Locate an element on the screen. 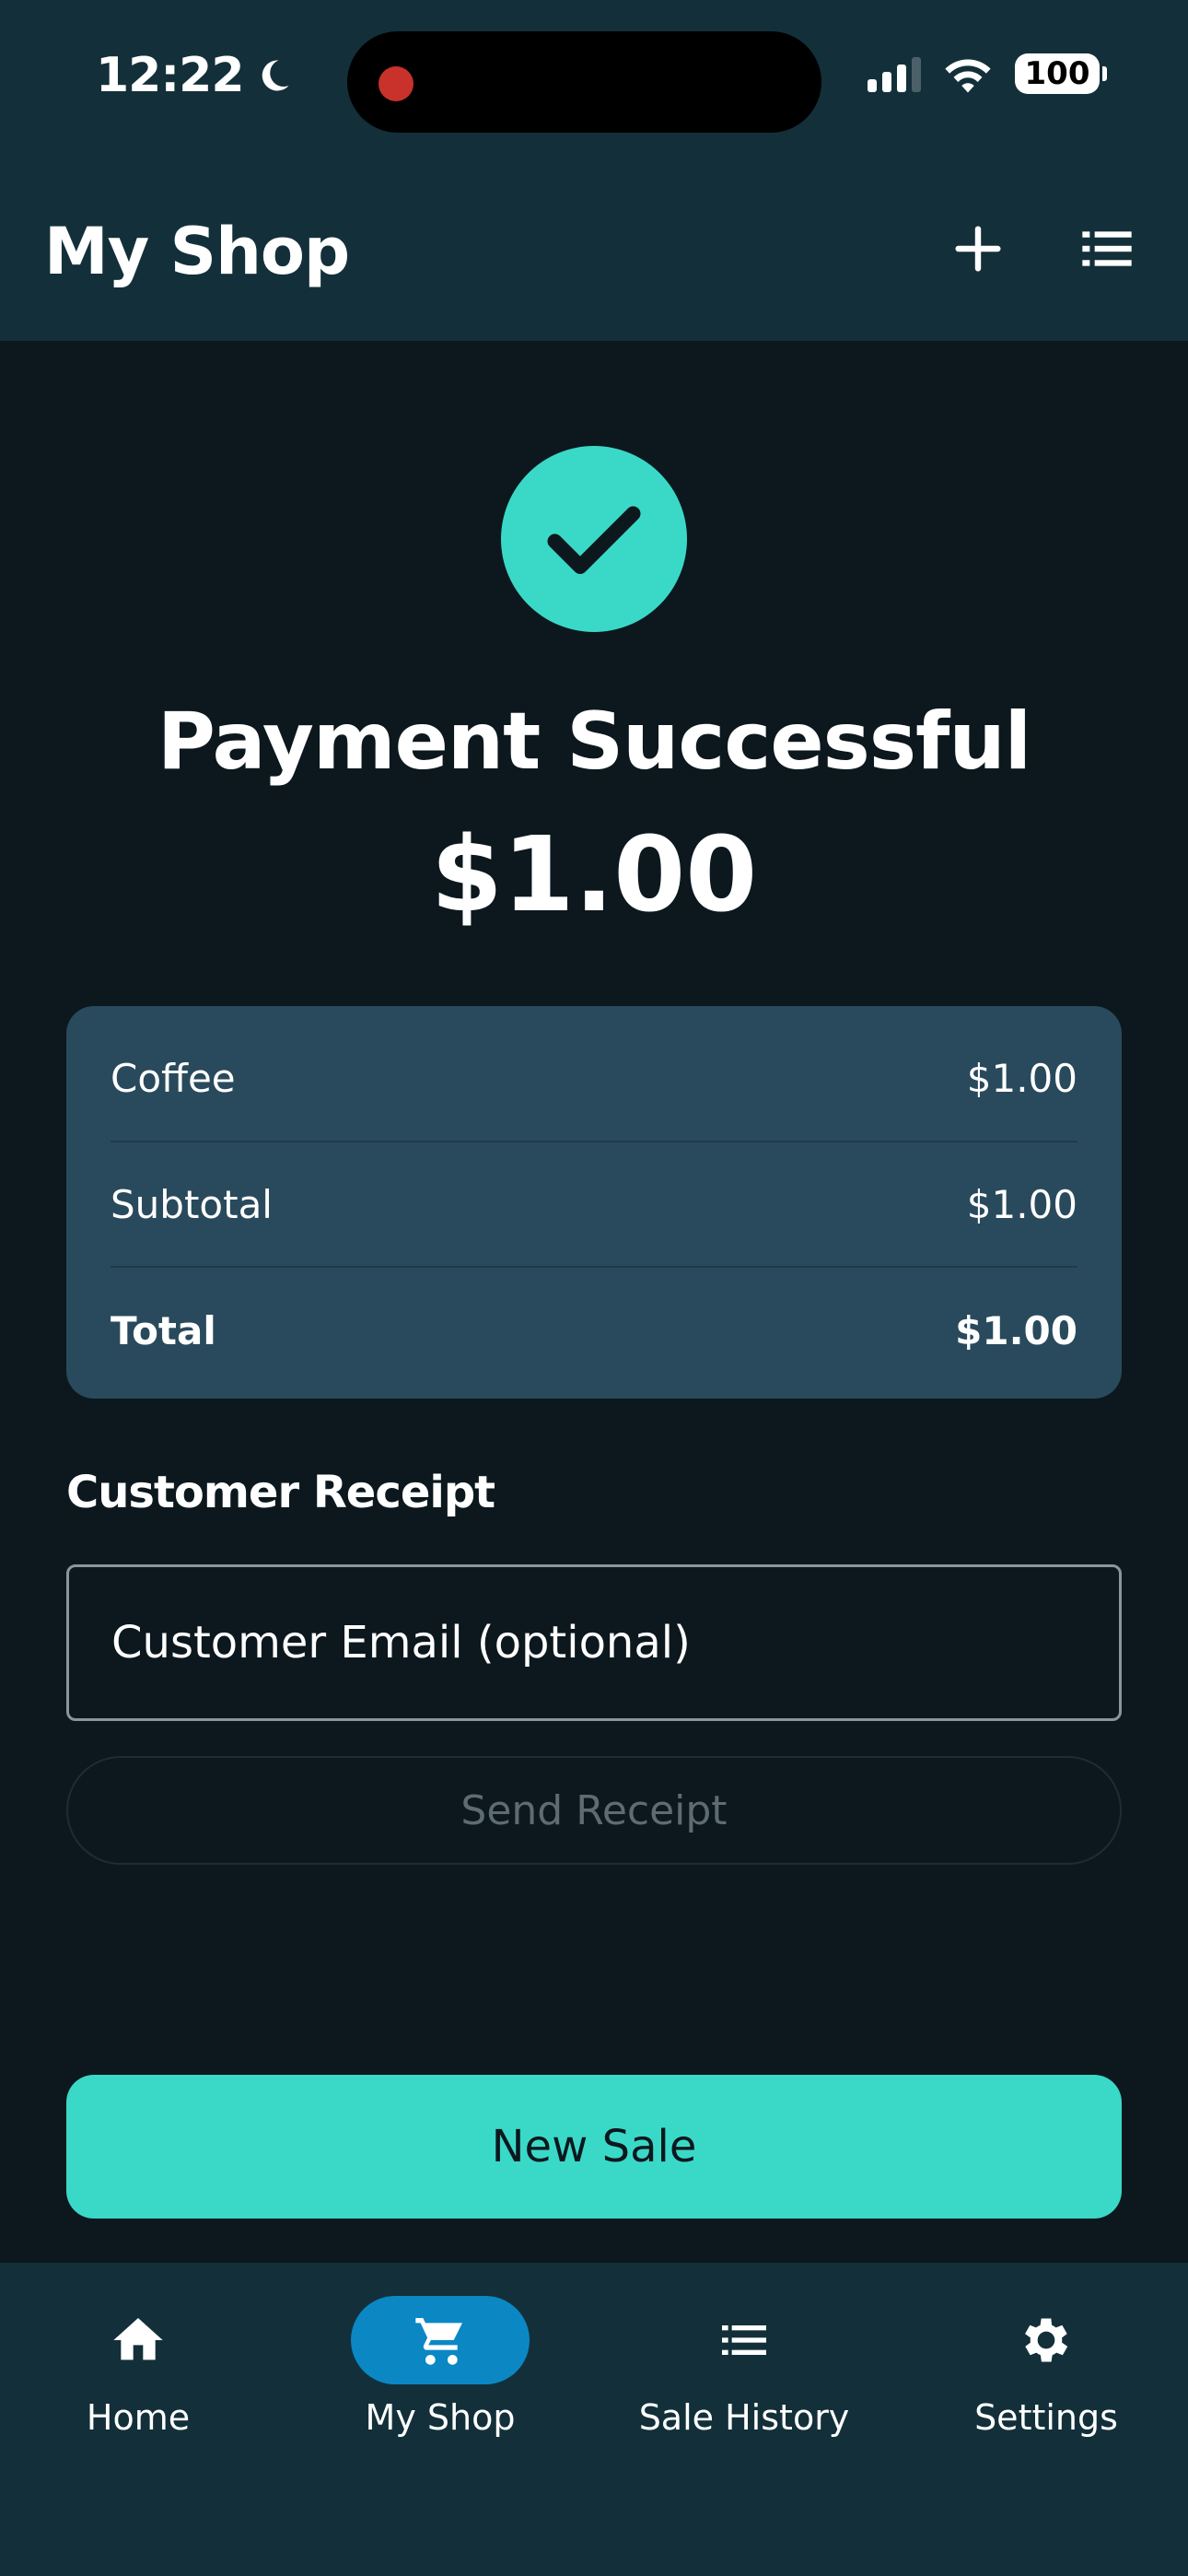 The width and height of the screenshot is (1188, 2576). order-summary-card: Coffee $1.00 Subtotal $1.00 Total $1.00 is located at coordinates (594, 1202).